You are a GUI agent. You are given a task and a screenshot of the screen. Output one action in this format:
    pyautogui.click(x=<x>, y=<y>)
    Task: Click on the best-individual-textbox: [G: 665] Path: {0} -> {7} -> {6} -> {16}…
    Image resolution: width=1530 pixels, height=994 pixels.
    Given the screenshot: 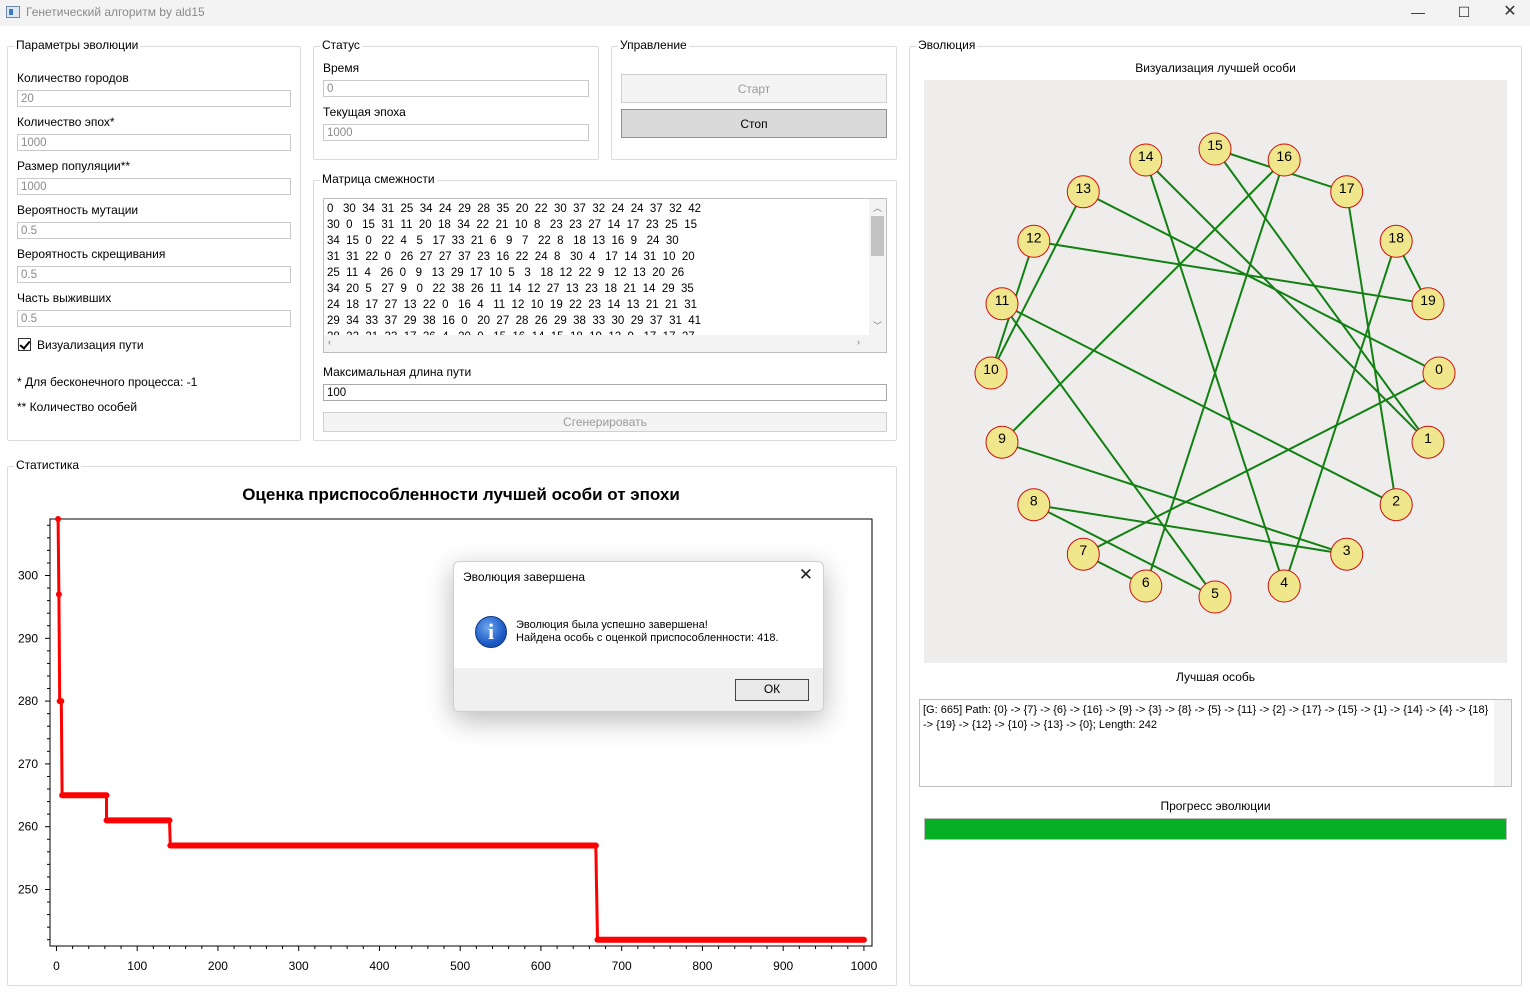 What is the action you would take?
    pyautogui.click(x=1215, y=743)
    